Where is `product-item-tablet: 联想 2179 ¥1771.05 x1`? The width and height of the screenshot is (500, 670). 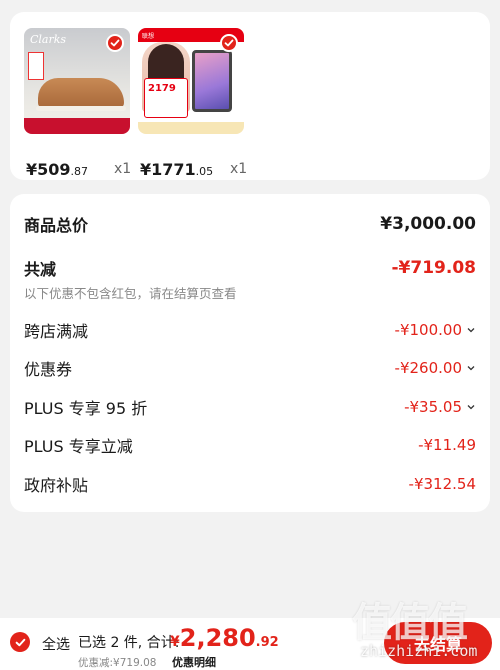 product-item-tablet: 联想 2179 ¥1771.05 x1 is located at coordinates (192, 103).